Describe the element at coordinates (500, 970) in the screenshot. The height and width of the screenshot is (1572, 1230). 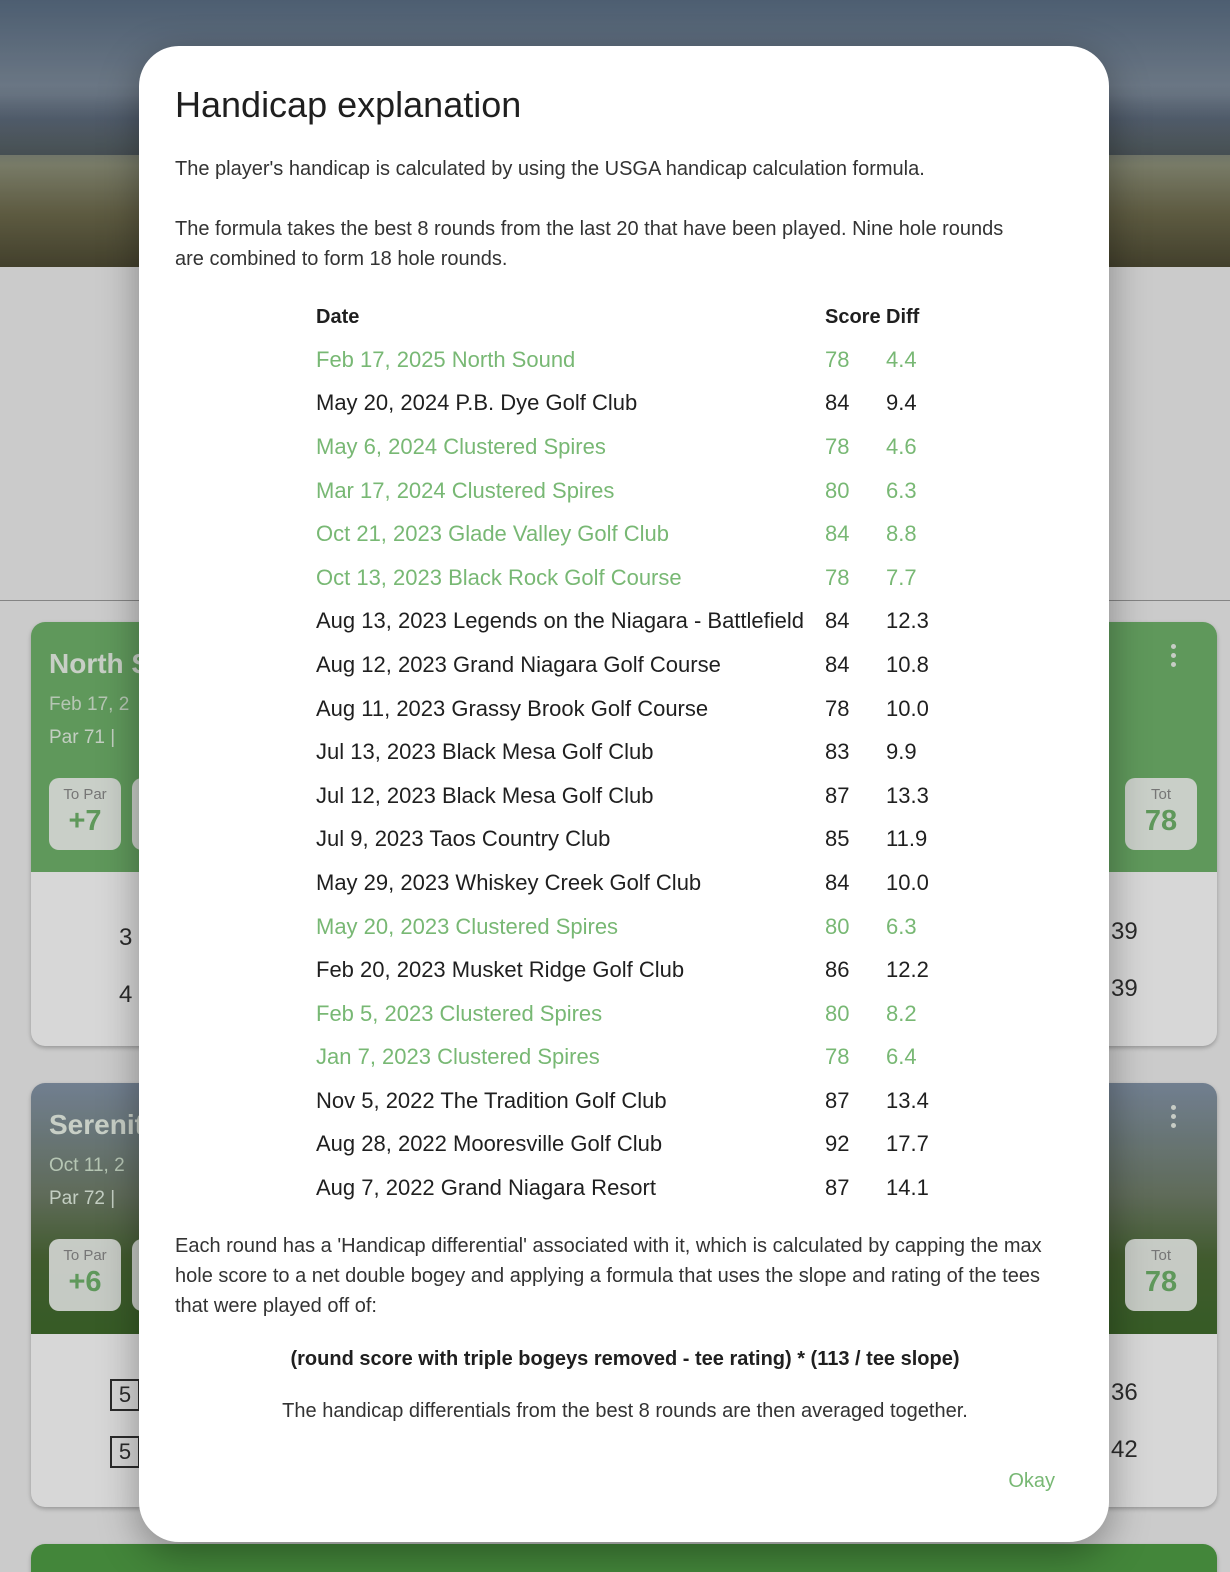
I see `round-date-course: Feb 20, 2023 Musket Ridge Golf Club` at that location.